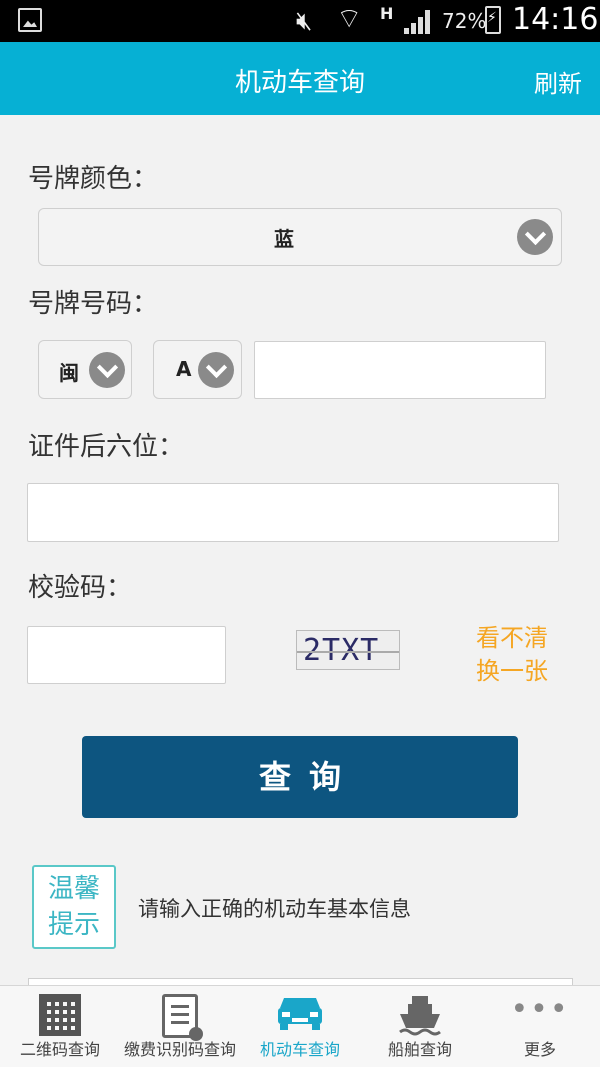 The image size is (600, 1067). I want to click on captcha-refresh-line2: 换一张, so click(512, 671).